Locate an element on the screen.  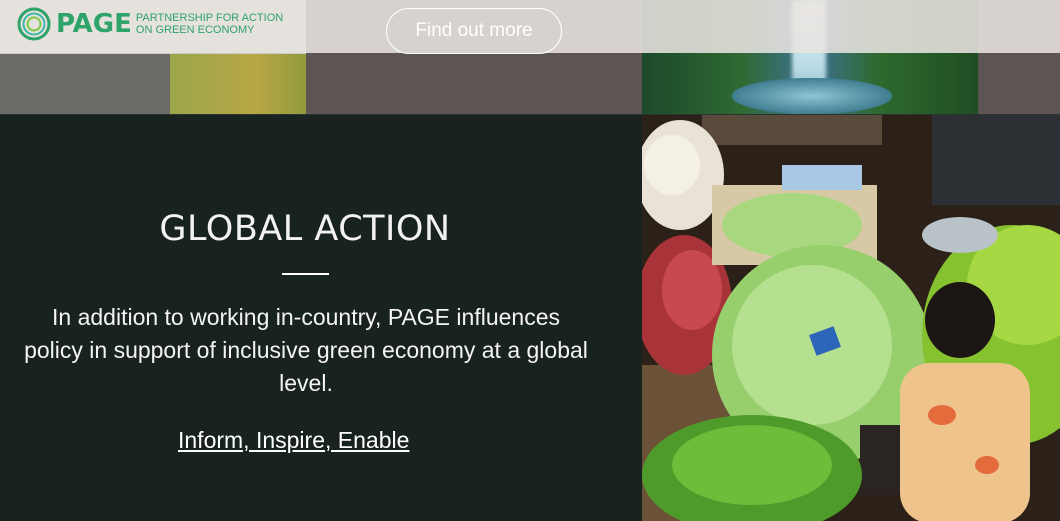
section-title: GLOBAL ACTION is located at coordinates (305, 229).